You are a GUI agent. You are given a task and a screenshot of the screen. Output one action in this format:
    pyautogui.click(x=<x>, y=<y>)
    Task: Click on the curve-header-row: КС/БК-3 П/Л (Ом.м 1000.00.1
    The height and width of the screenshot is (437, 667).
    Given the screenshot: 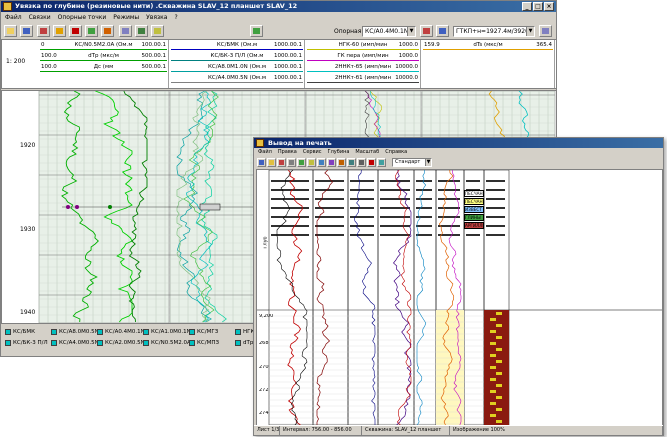 What is the action you would take?
    pyautogui.click(x=237, y=56)
    